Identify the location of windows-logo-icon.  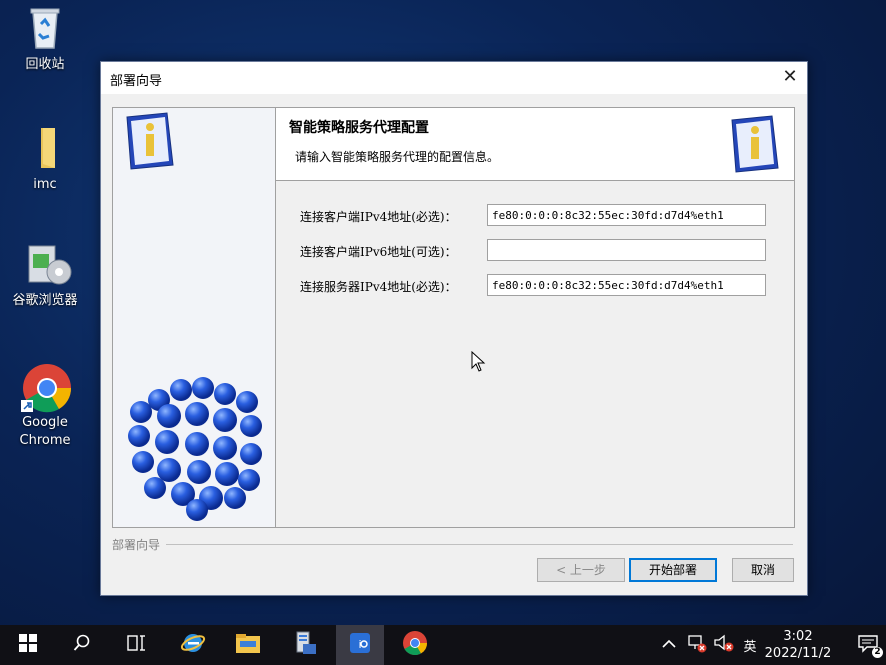
(28, 645).